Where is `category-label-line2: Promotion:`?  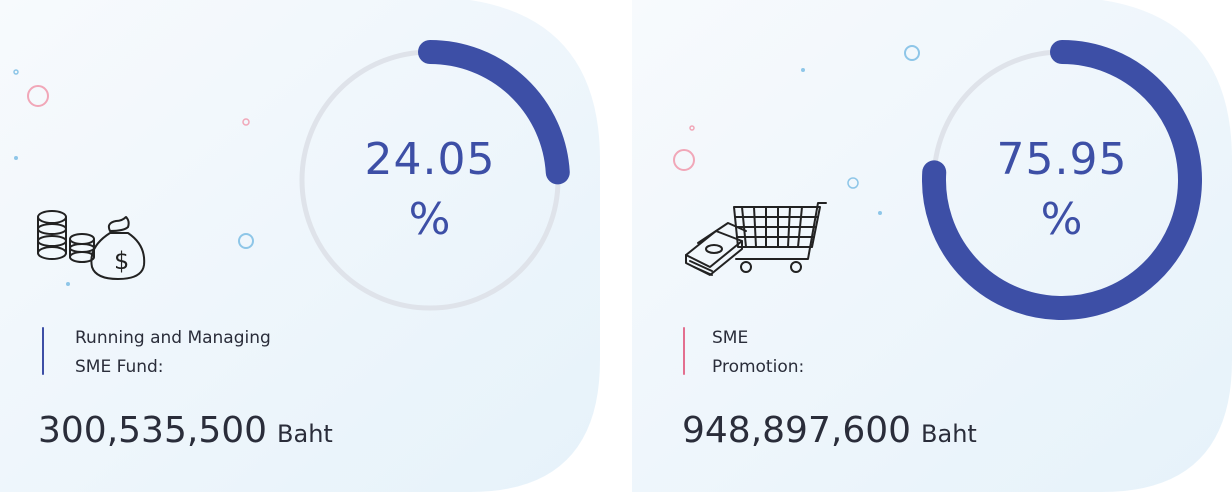
category-label-line2: Promotion: is located at coordinates (758, 367).